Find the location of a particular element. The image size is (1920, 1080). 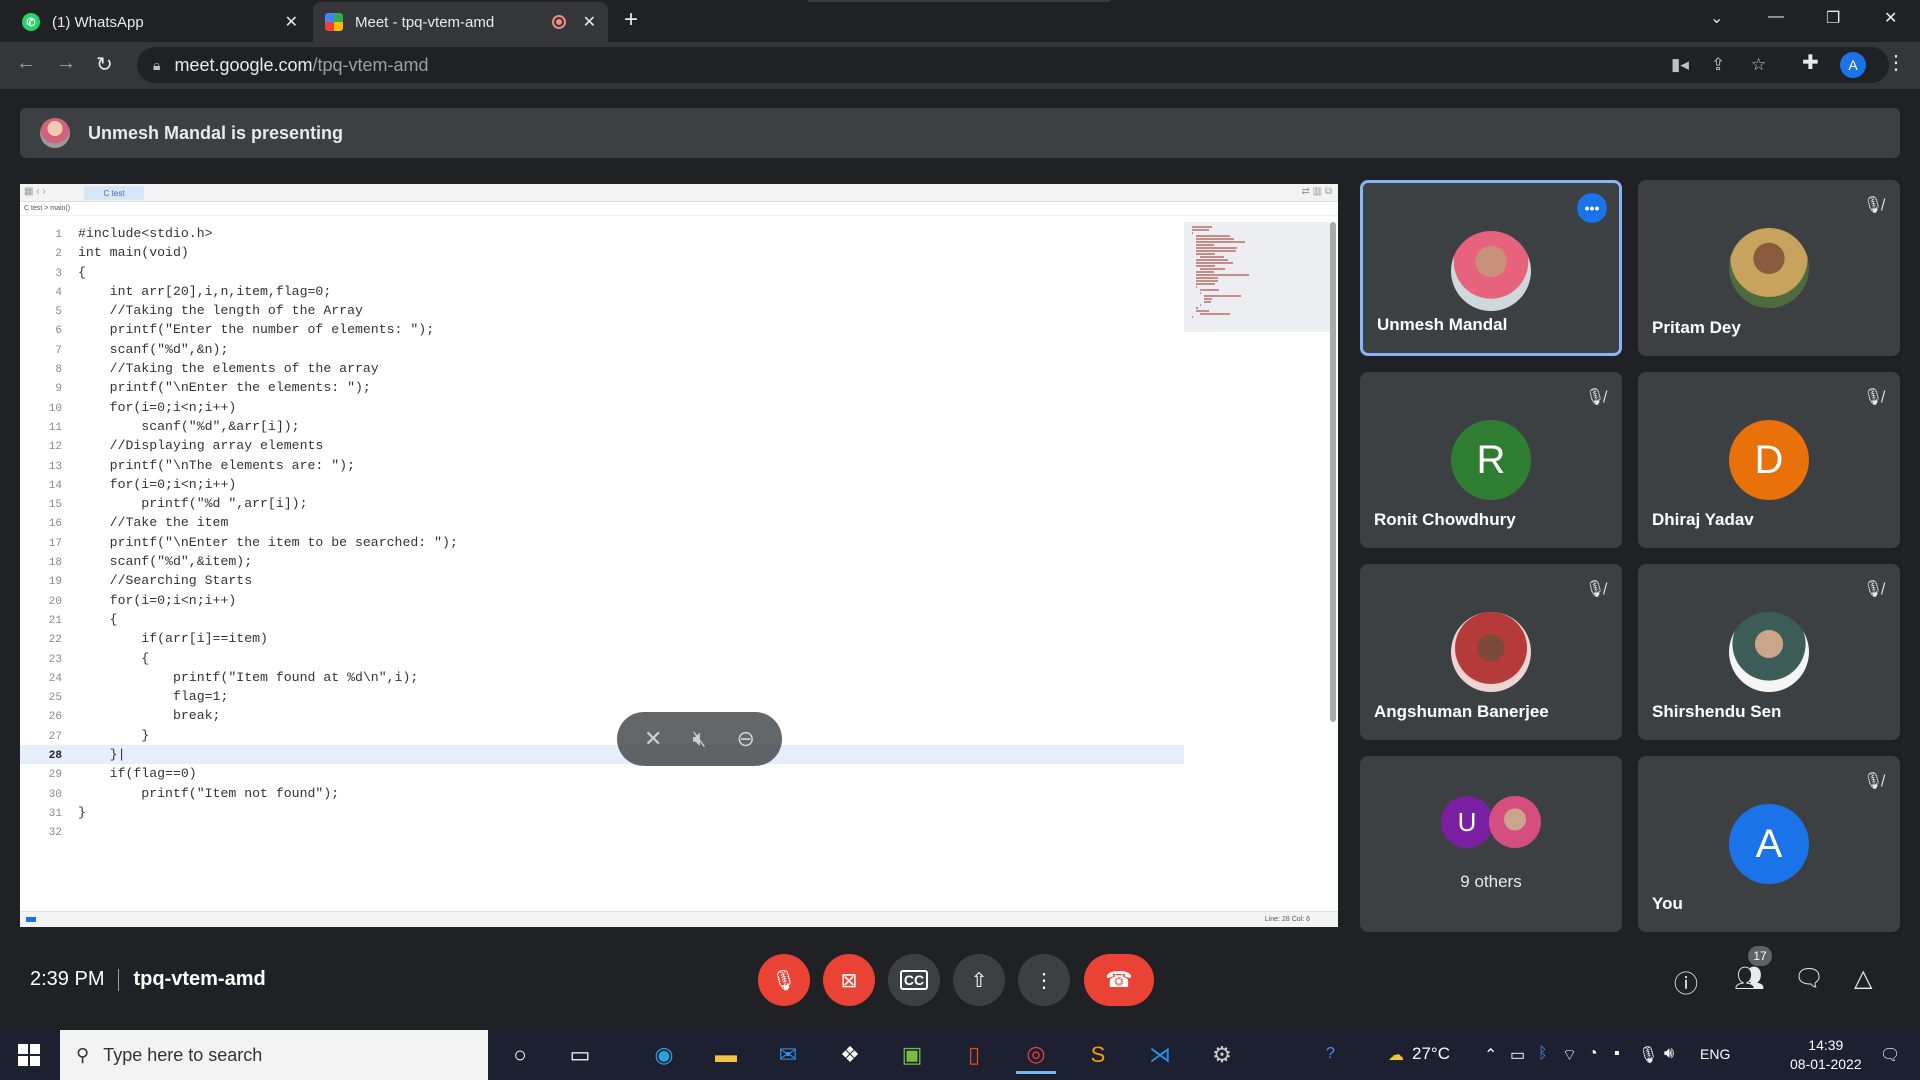

camera-tray-icon: ▪ is located at coordinates (1617, 1054).